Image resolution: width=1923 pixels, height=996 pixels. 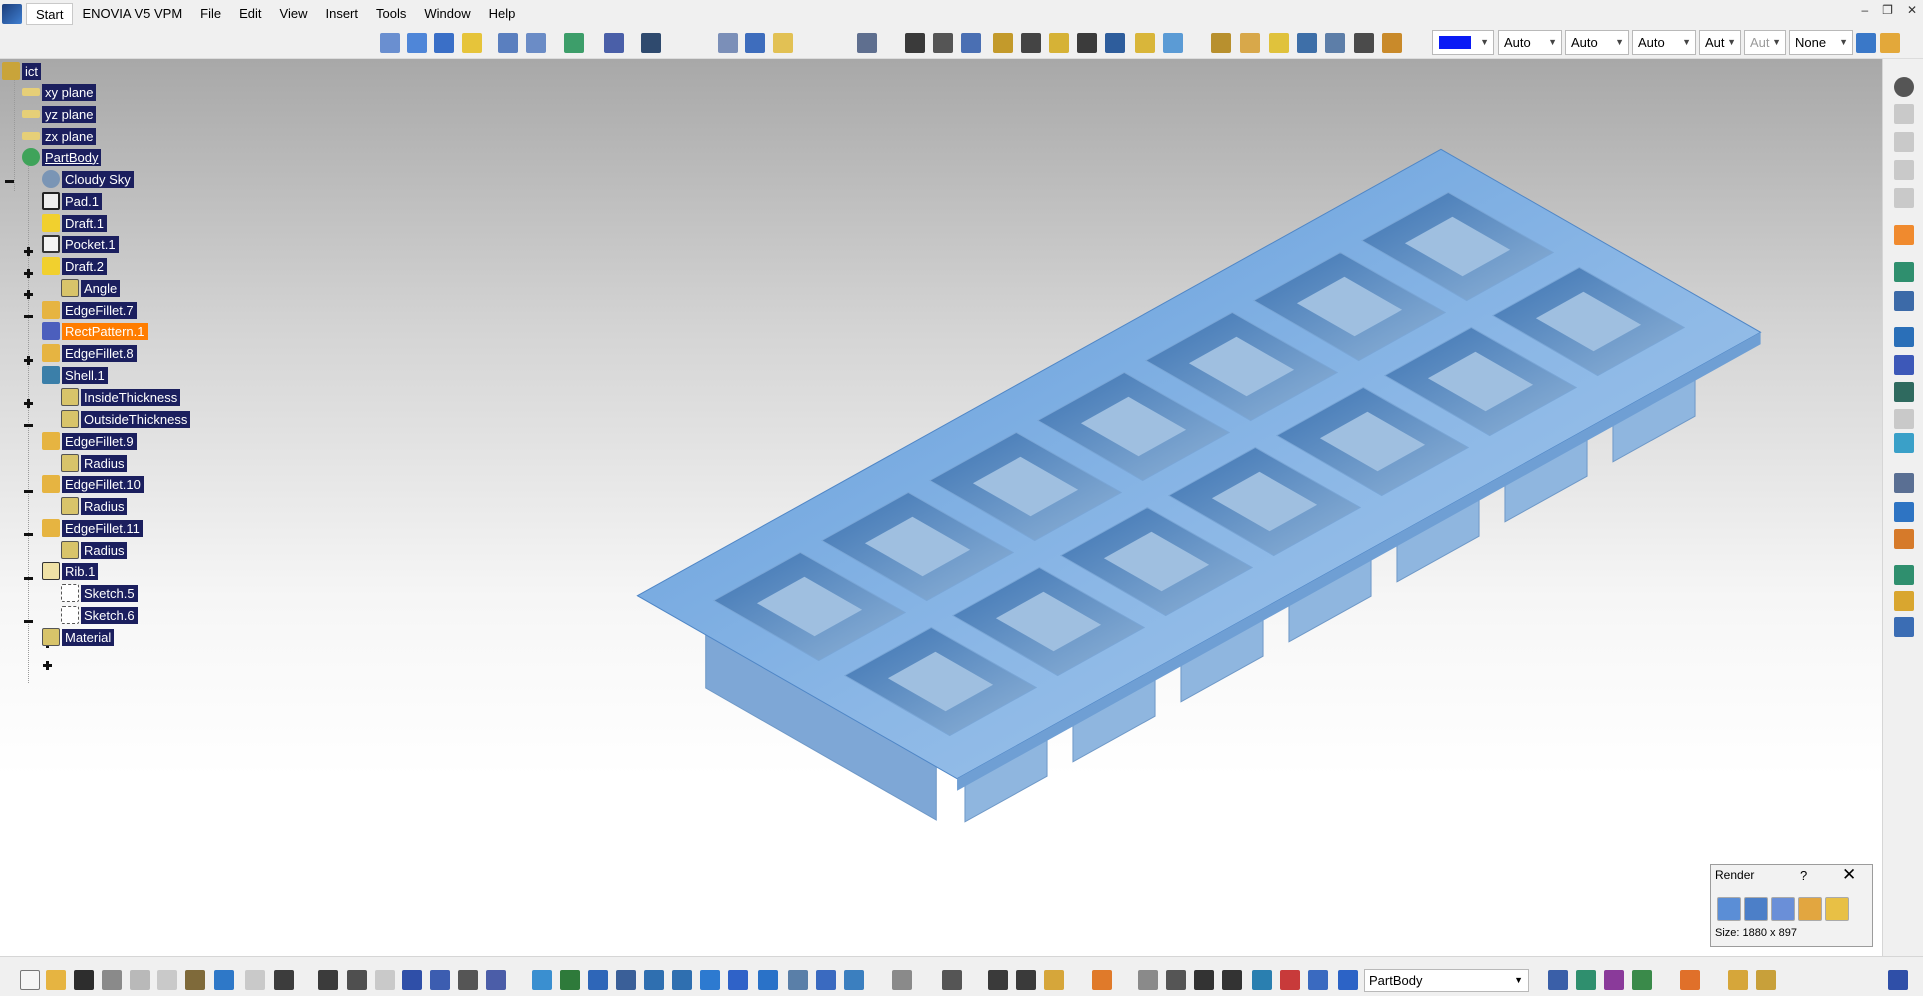 What do you see at coordinates (1904, 512) in the screenshot?
I see `flag-note-icon` at bounding box center [1904, 512].